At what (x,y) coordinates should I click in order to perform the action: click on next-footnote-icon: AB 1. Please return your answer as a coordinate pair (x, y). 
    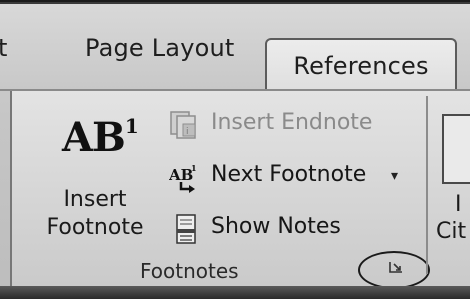
    Looking at the image, I should click on (183, 178).